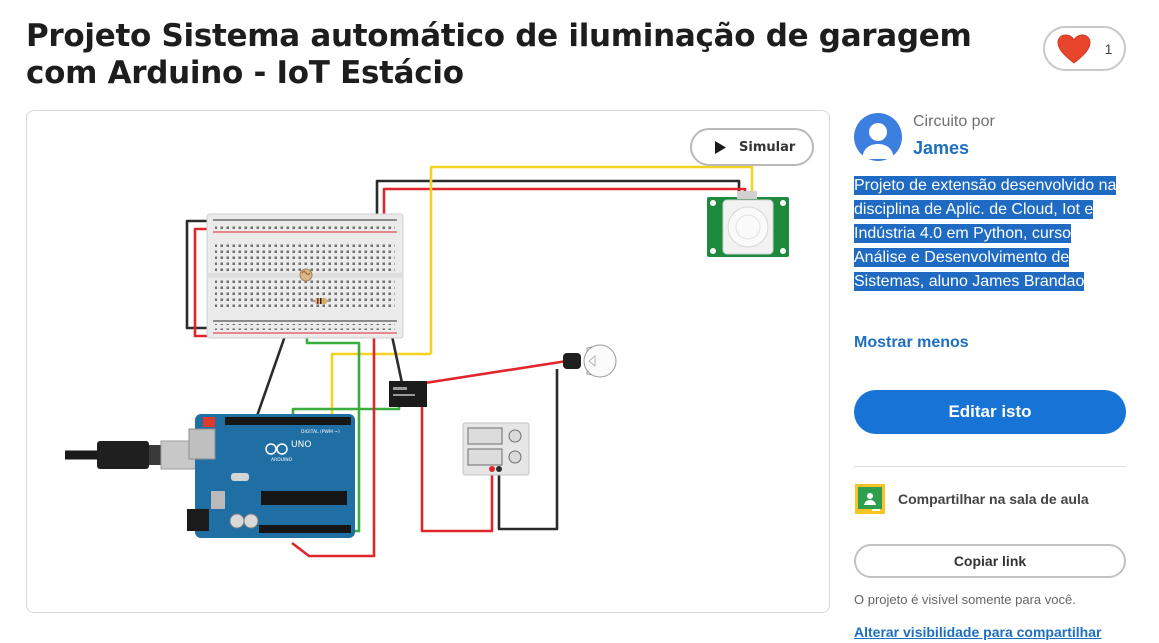 Image resolution: width=1159 pixels, height=643 pixels. I want to click on edit-button: Editar isto, so click(990, 412).